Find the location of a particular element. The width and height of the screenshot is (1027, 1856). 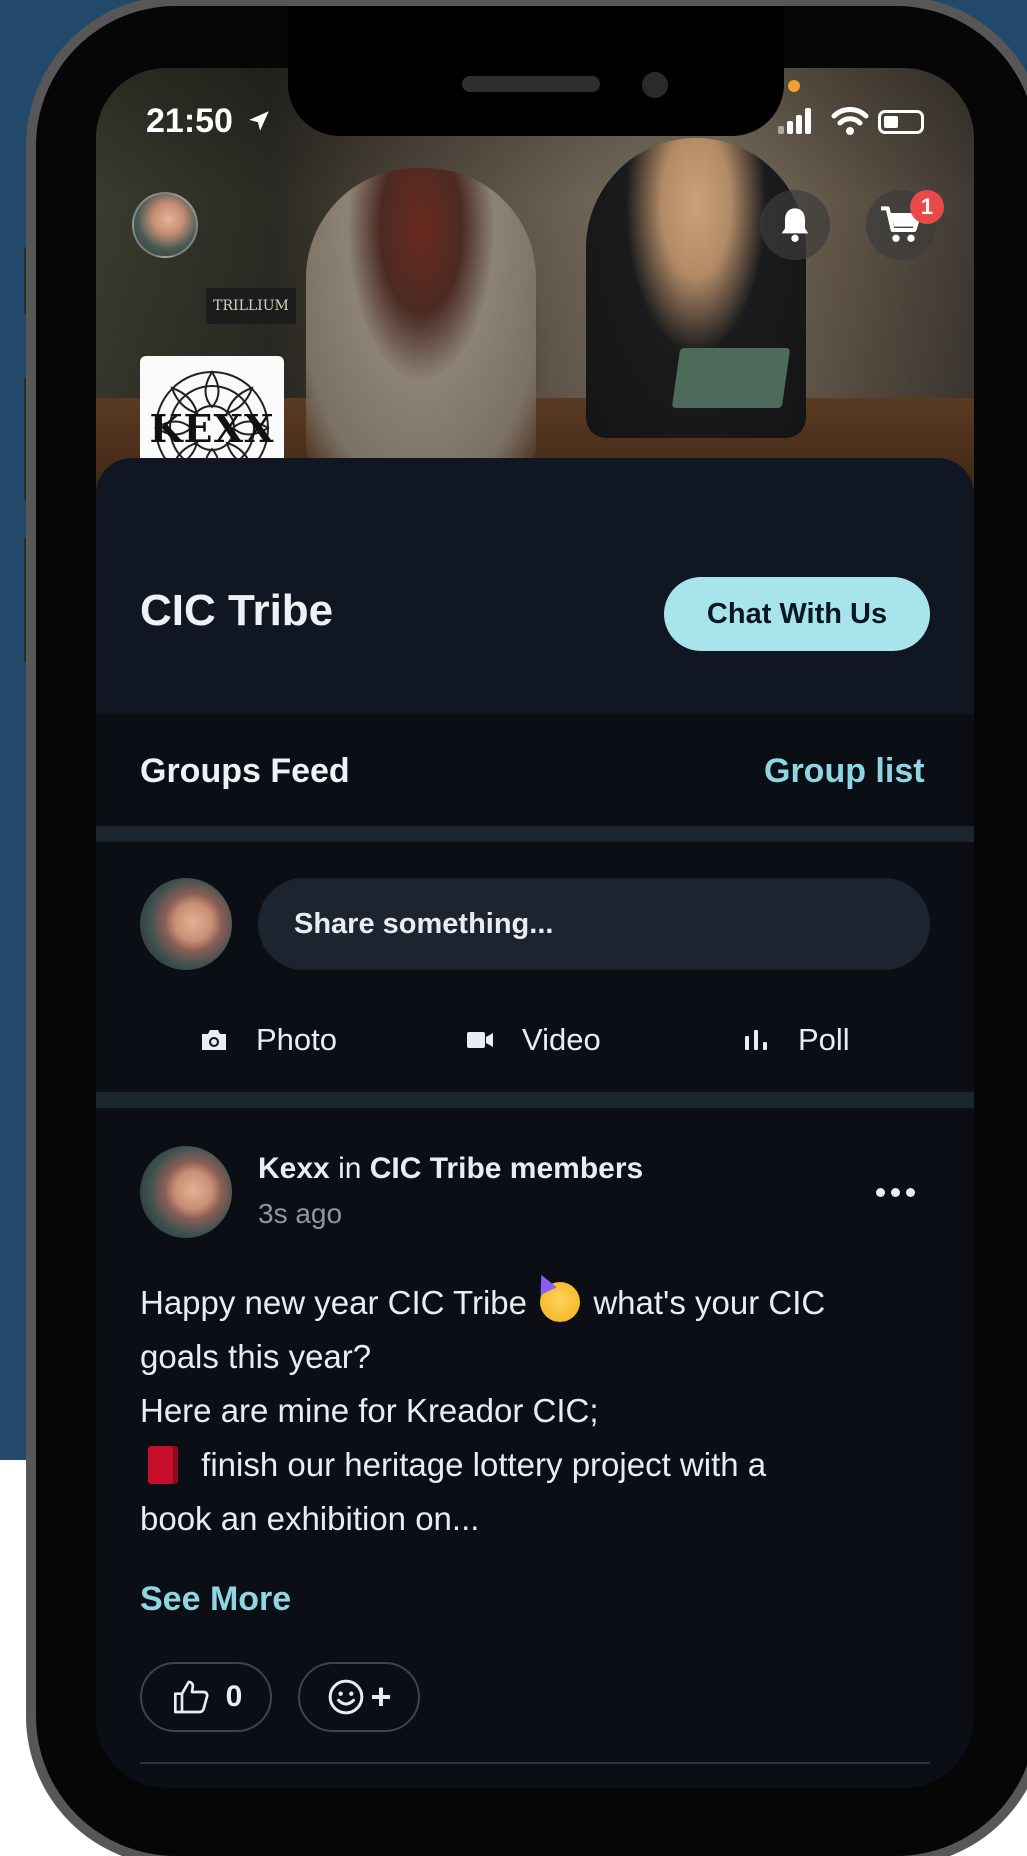

see-more-link: See More is located at coordinates (215, 1599).